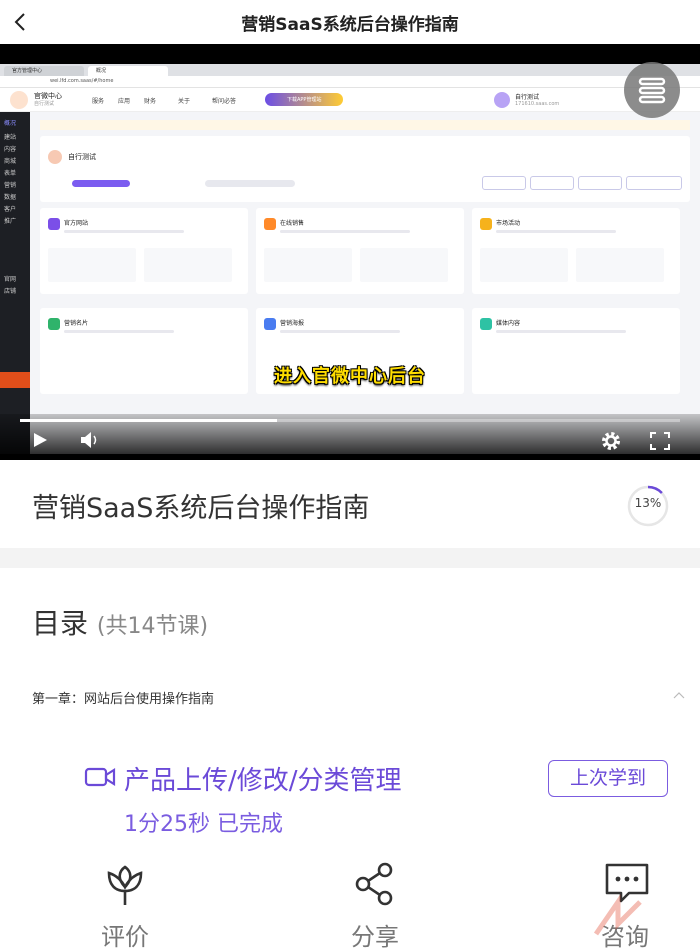 The height and width of the screenshot is (951, 700). I want to click on sidebar-item: 数据, so click(10, 197).